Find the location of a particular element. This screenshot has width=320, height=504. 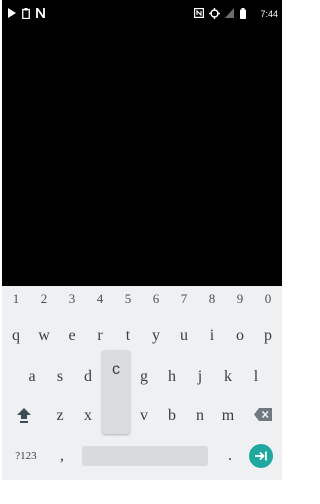

key-i: i is located at coordinates (212, 336).